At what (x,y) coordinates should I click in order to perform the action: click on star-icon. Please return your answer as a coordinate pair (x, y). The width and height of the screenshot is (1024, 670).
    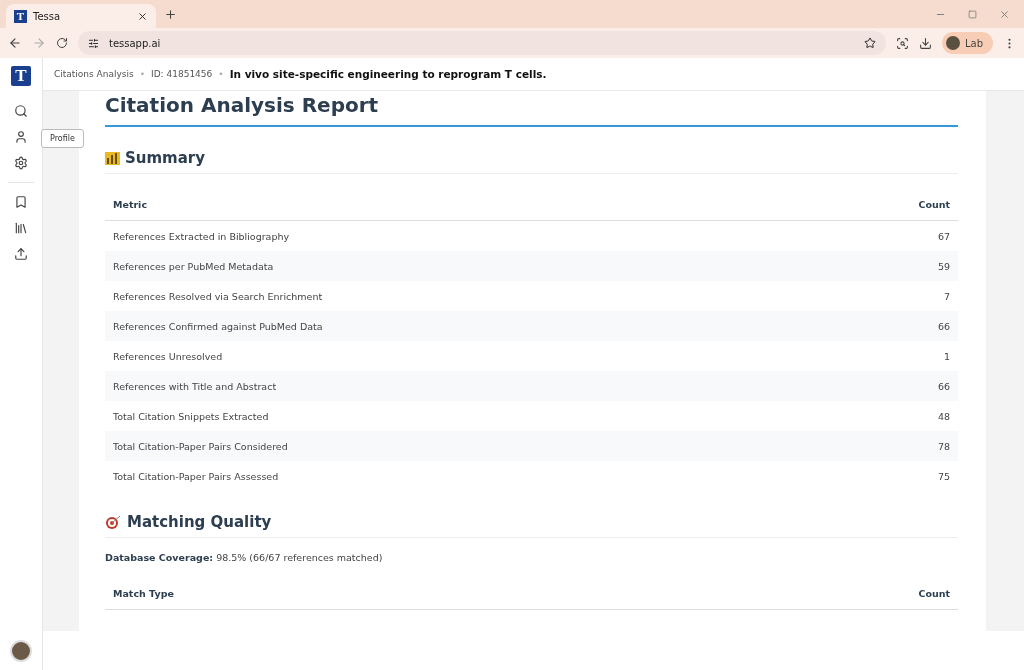
    Looking at the image, I should click on (869, 43).